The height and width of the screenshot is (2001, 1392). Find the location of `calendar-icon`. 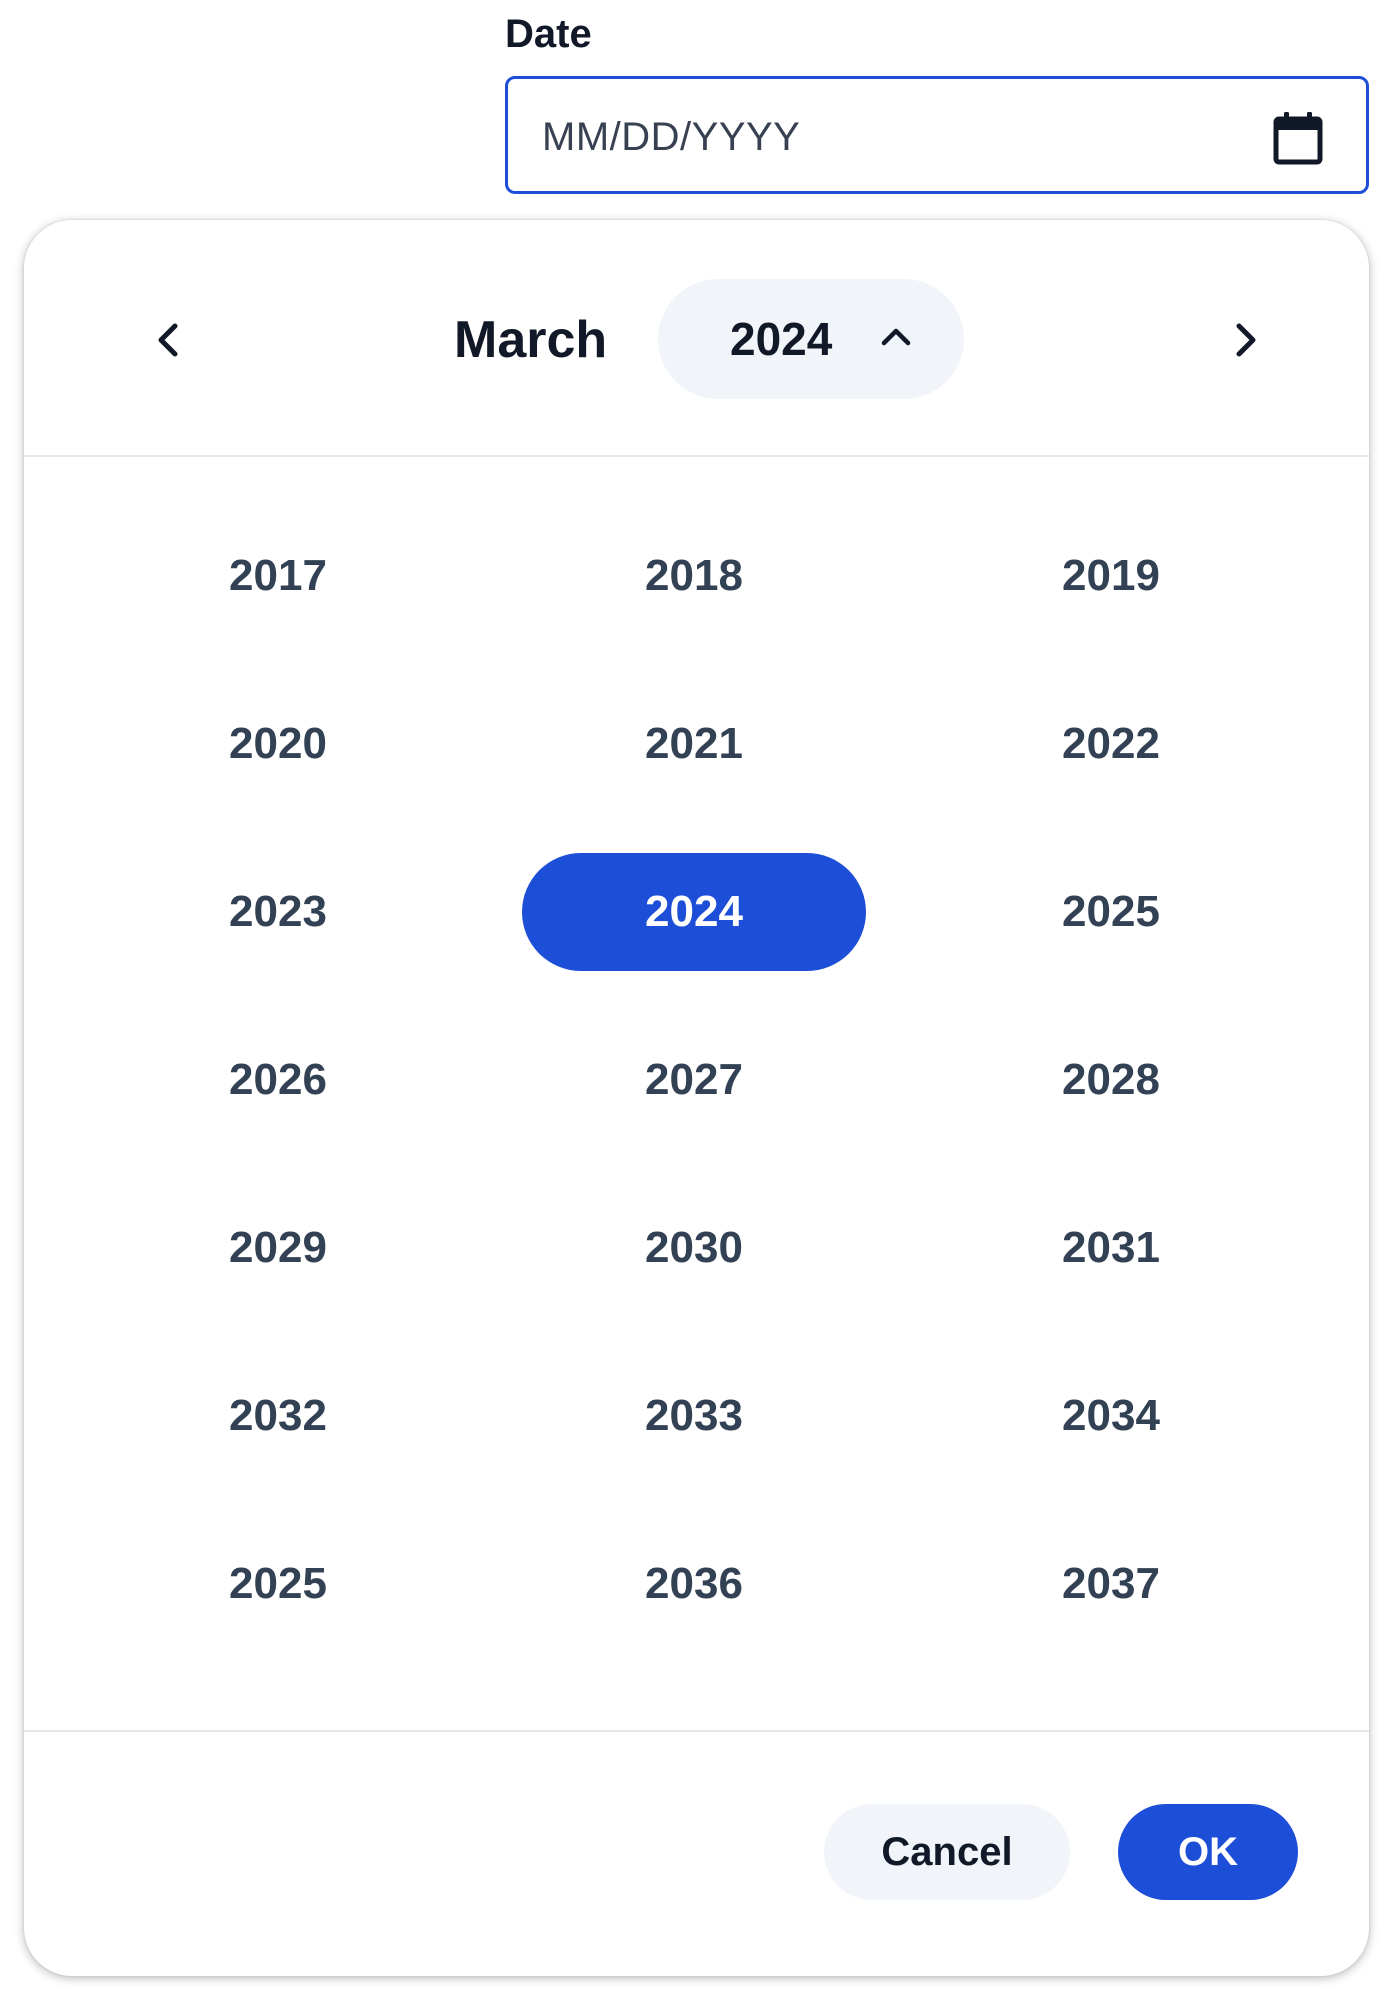

calendar-icon is located at coordinates (1298, 138).